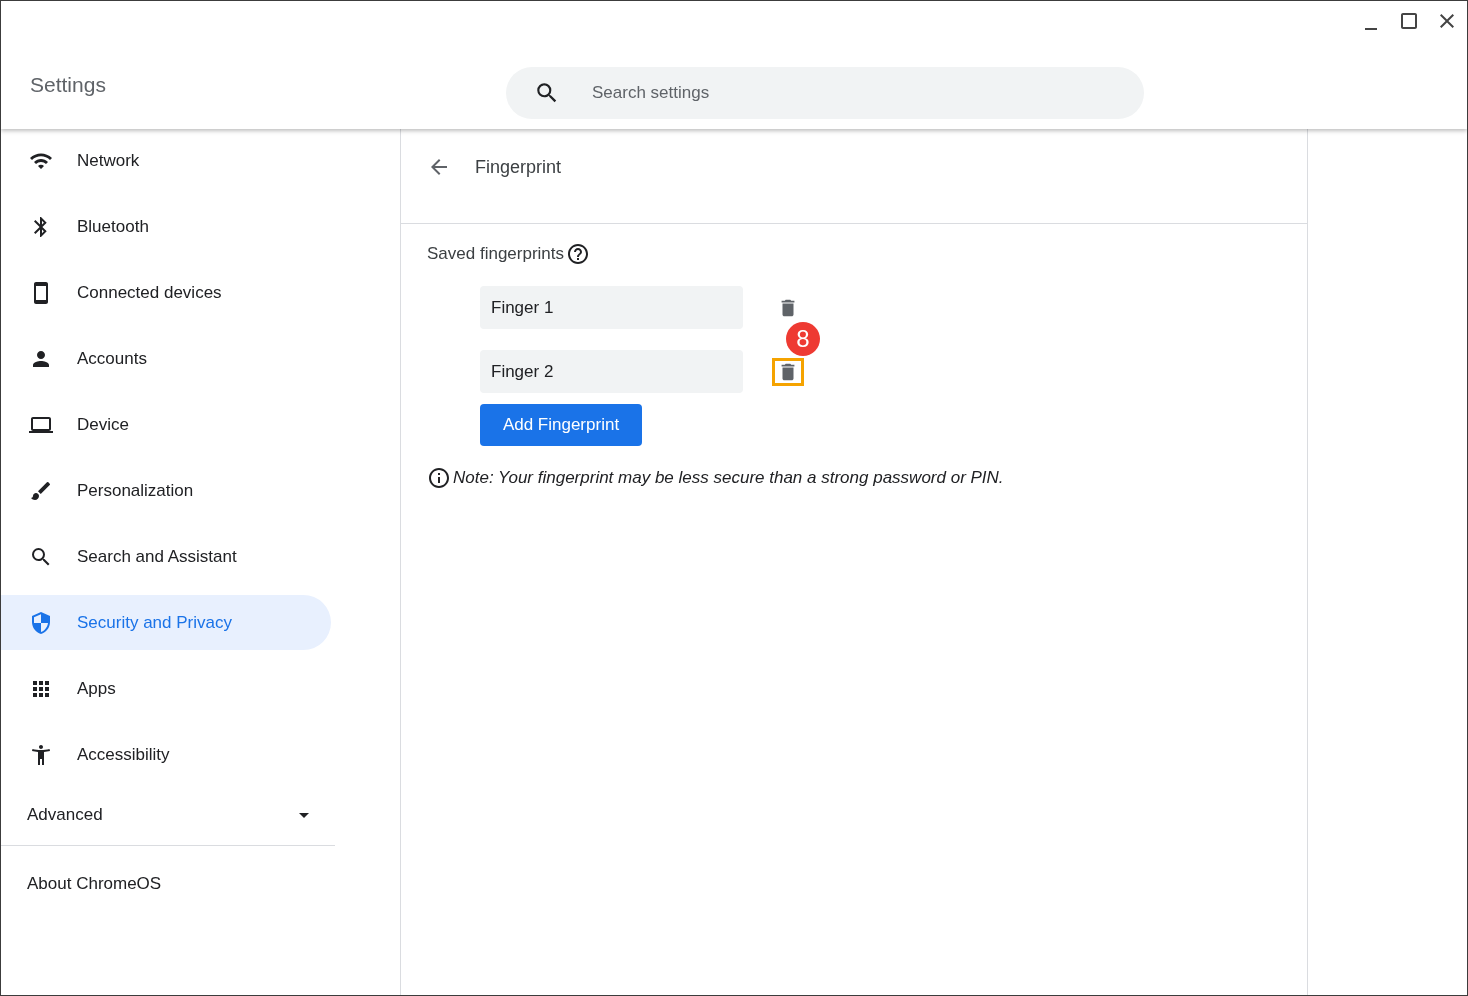 This screenshot has width=1468, height=996. I want to click on search-bar: Search settings, so click(825, 93).